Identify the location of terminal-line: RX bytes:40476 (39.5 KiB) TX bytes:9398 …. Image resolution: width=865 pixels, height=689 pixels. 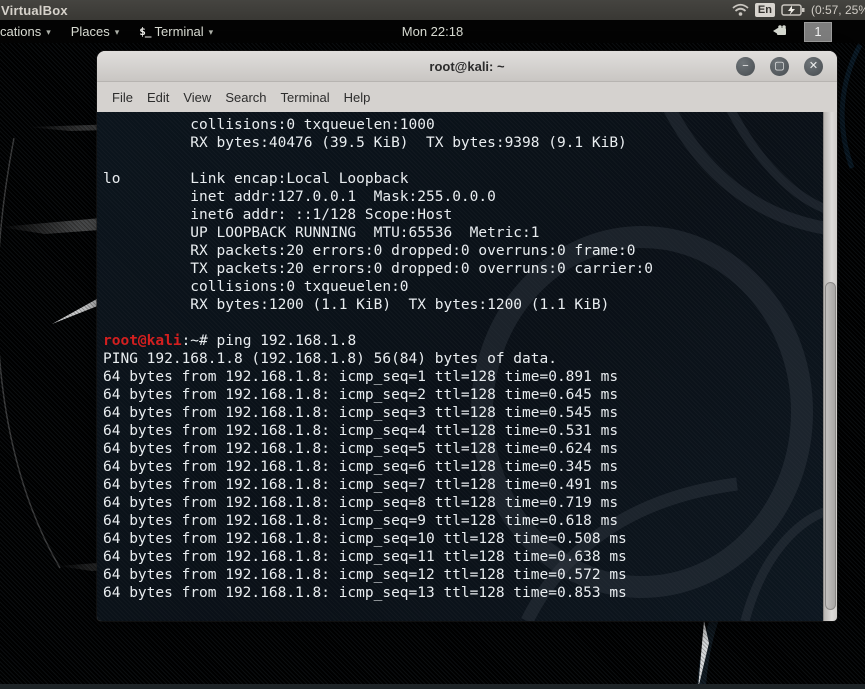
(365, 143).